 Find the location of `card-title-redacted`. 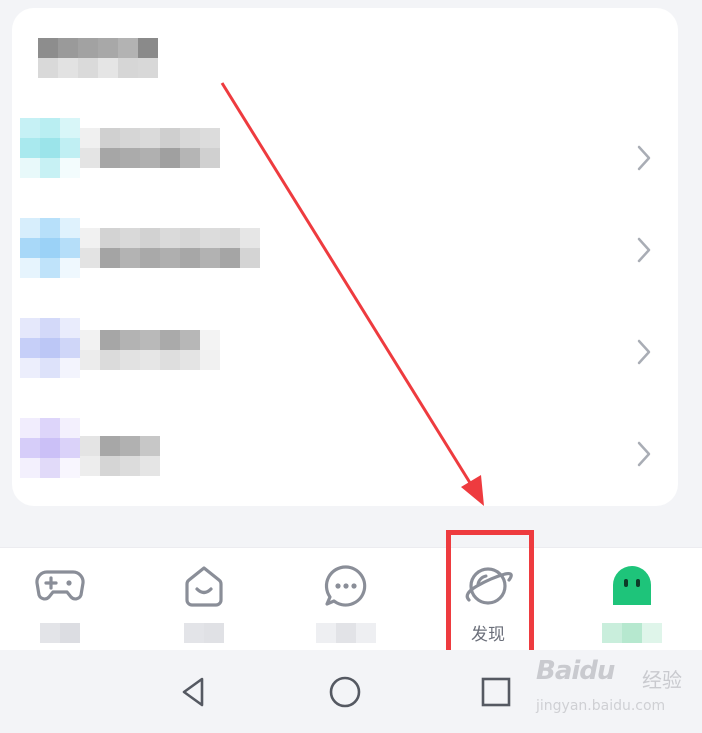

card-title-redacted is located at coordinates (98, 58).